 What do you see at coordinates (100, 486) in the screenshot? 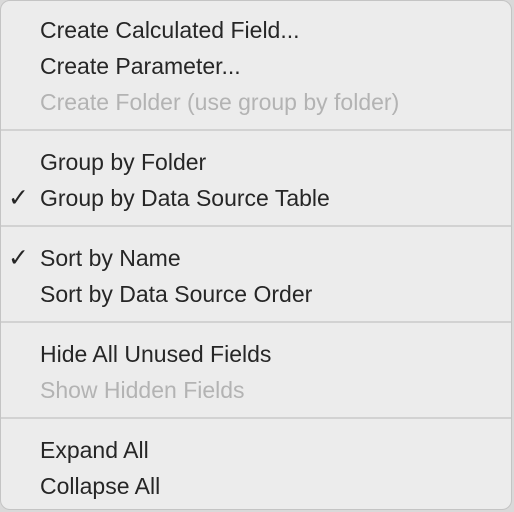
I see `menu-item-label: Collapse All` at bounding box center [100, 486].